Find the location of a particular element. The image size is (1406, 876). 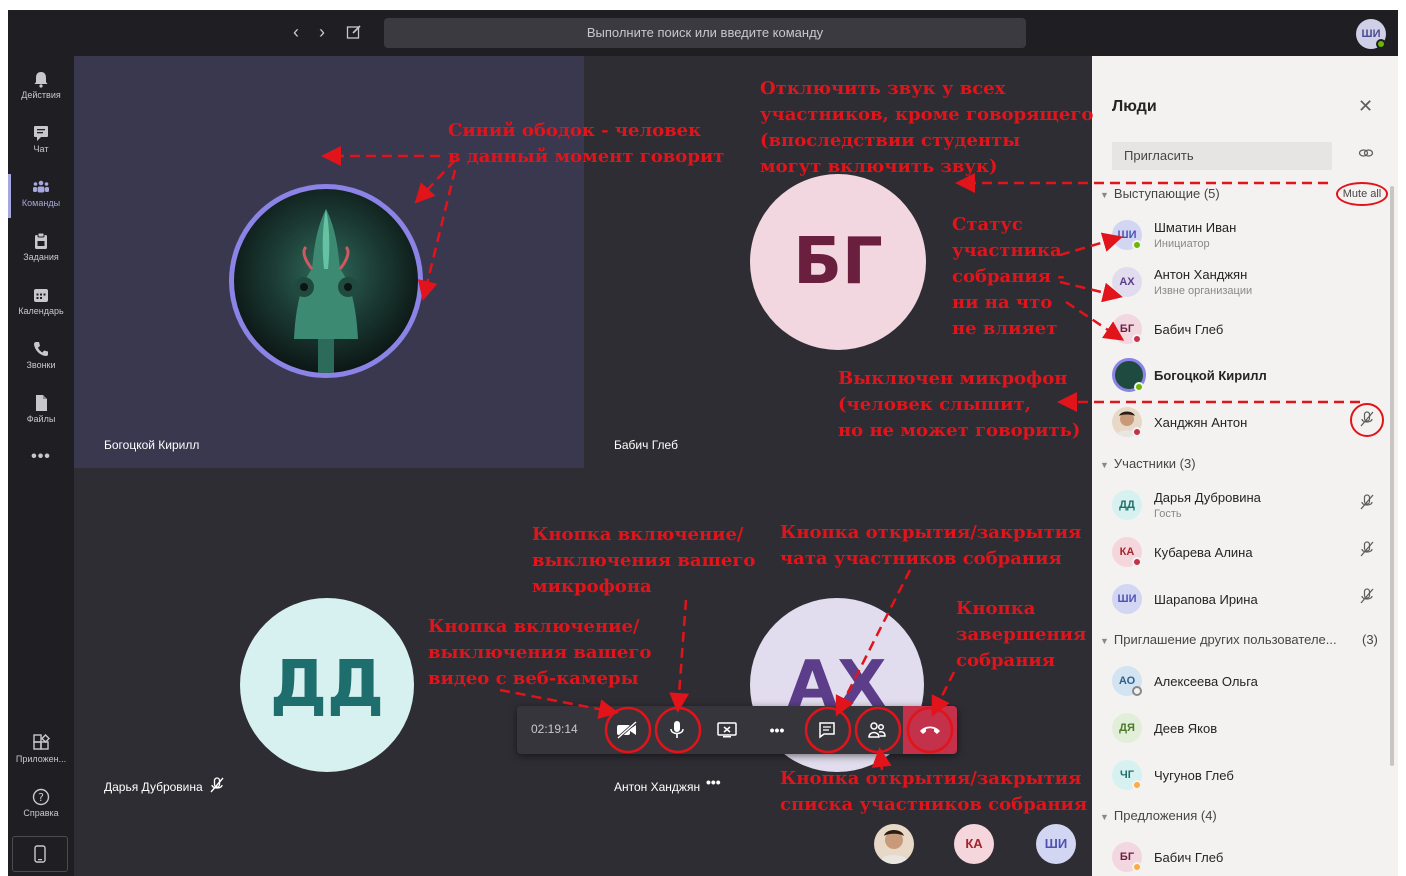

rail-item-activity: Действия is located at coordinates (41, 89).